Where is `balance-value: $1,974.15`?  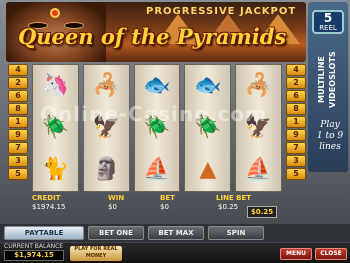 balance-value: $1,974.15 is located at coordinates (34, 255).